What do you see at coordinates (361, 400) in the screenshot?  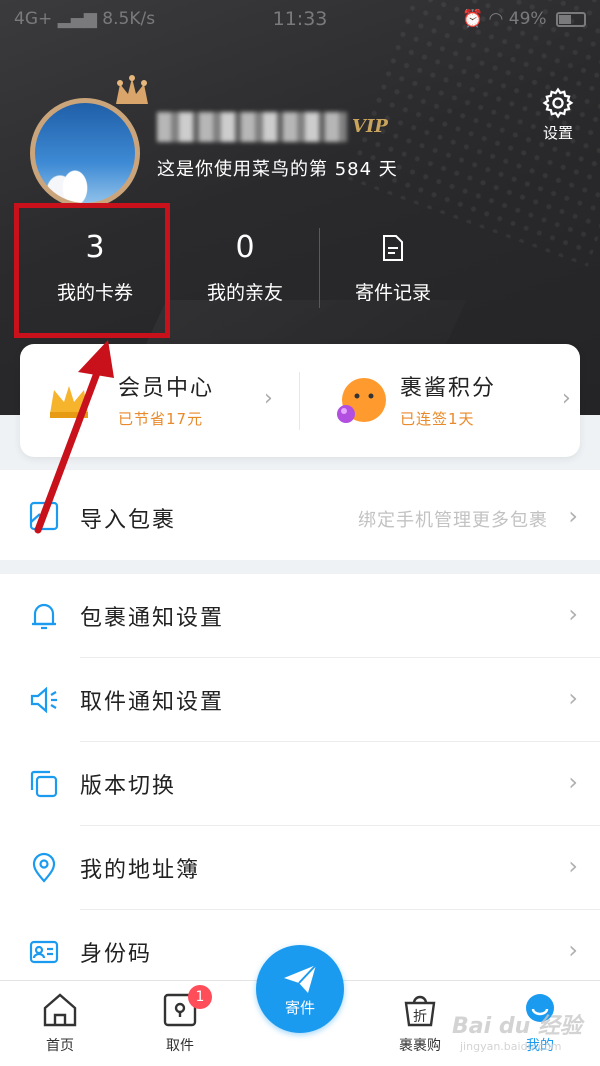 I see `mascot-icon` at bounding box center [361, 400].